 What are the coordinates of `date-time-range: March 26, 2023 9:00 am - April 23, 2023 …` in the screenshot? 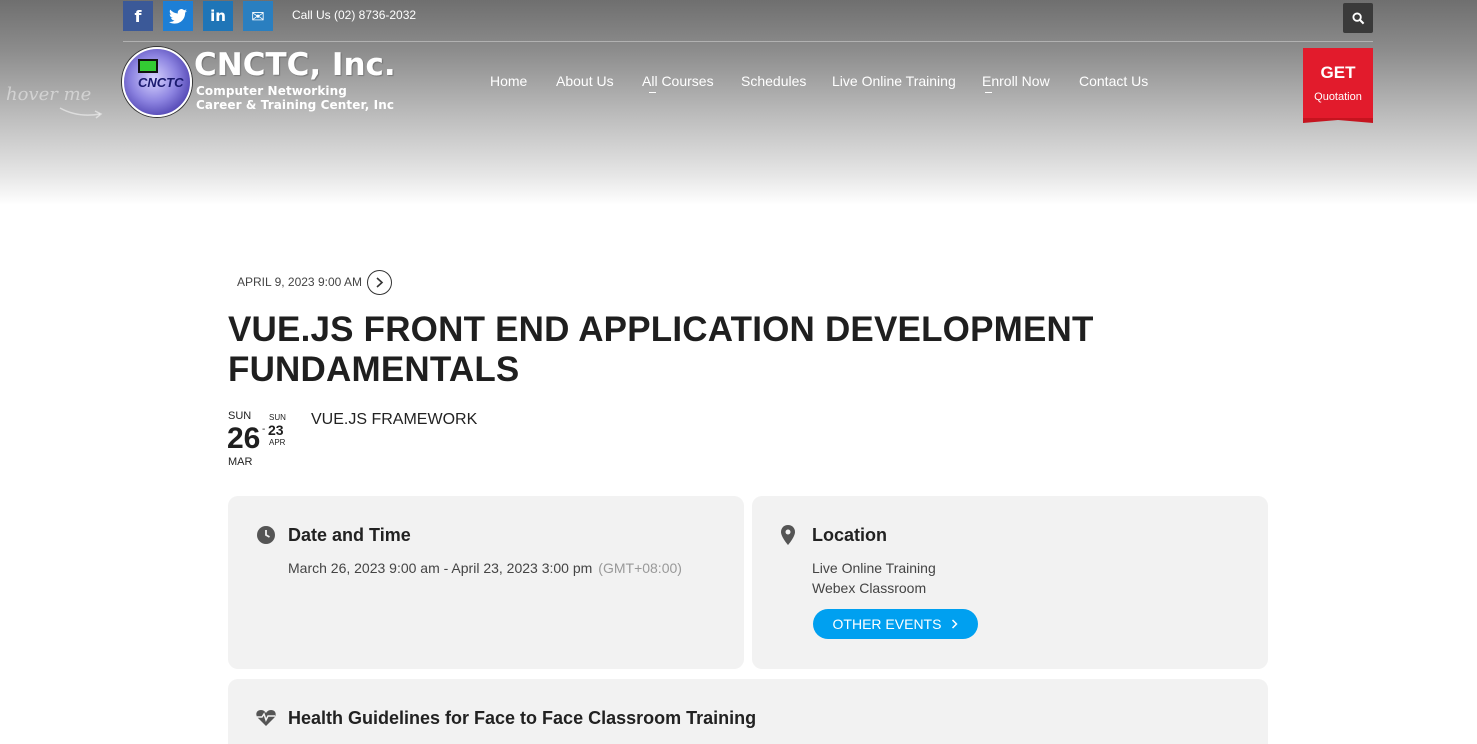 It's located at (485, 568).